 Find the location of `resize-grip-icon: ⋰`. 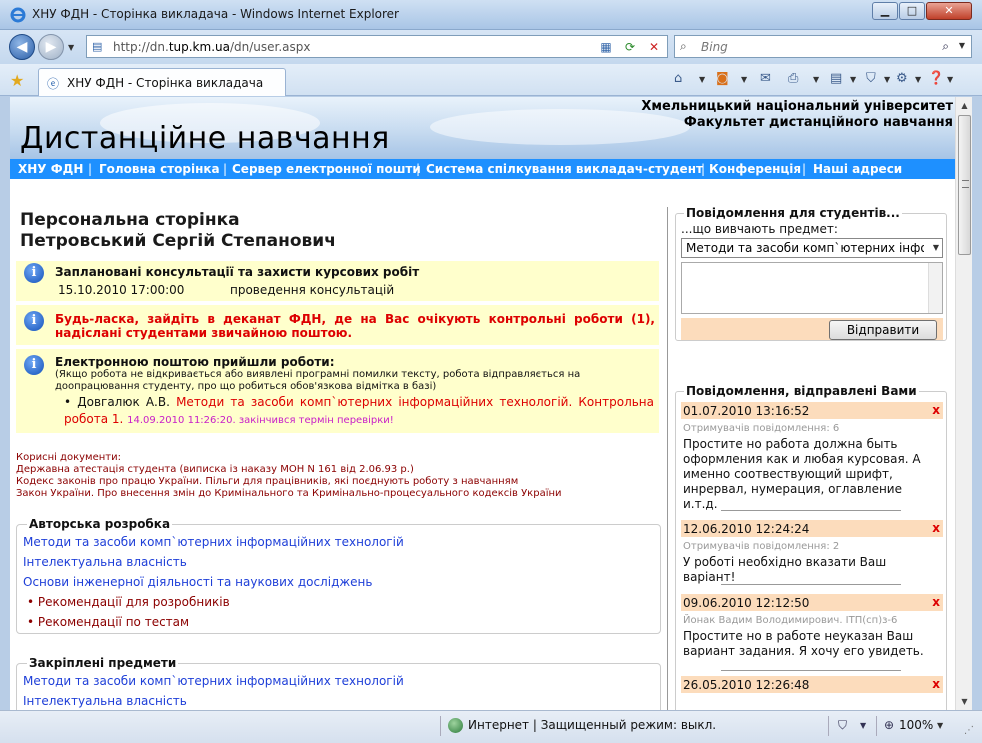

resize-grip-icon: ⋰ is located at coordinates (969, 730).